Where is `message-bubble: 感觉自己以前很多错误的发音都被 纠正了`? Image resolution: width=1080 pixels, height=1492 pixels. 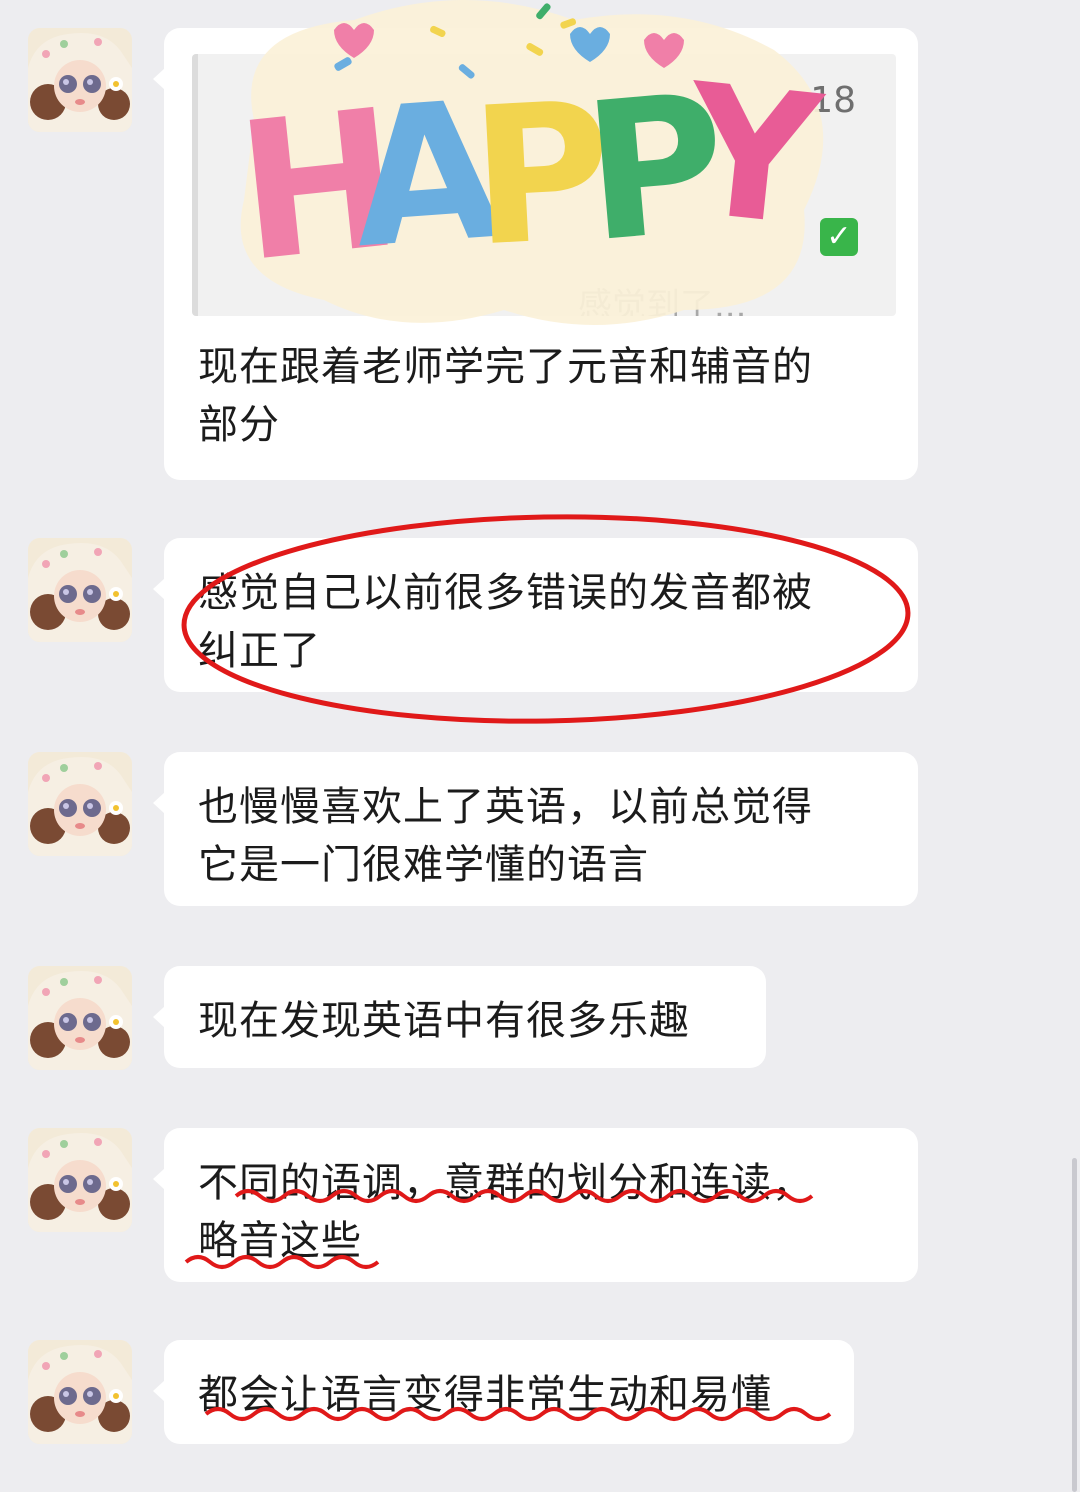 message-bubble: 感觉自己以前很多错误的发音都被 纠正了 is located at coordinates (535, 615).